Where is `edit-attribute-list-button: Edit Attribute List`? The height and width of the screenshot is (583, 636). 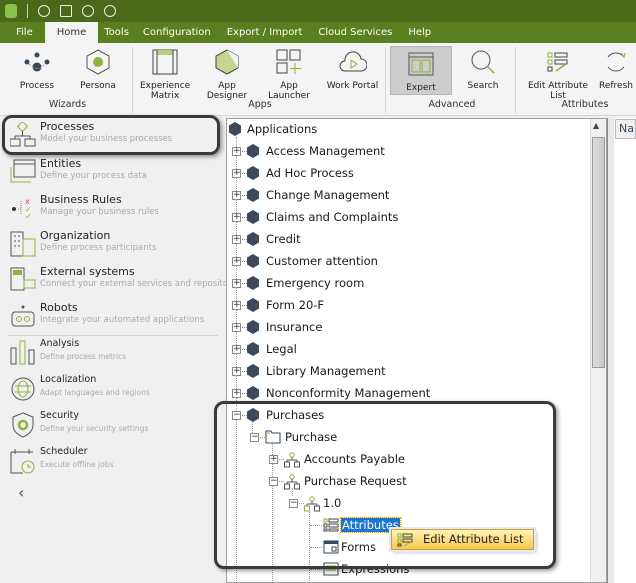 edit-attribute-list-button: Edit Attribute List is located at coordinates (558, 74).